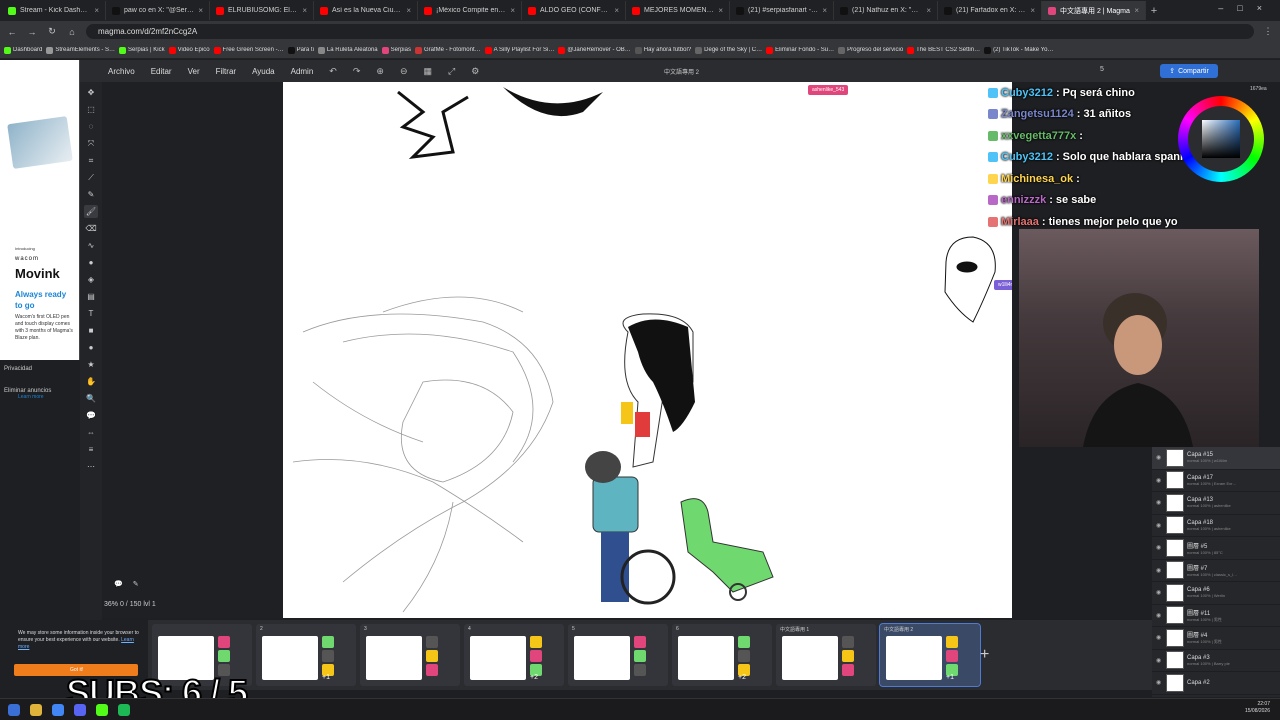  Describe the element at coordinates (91, 92) in the screenshot. I see `move-icon: ✥` at that location.